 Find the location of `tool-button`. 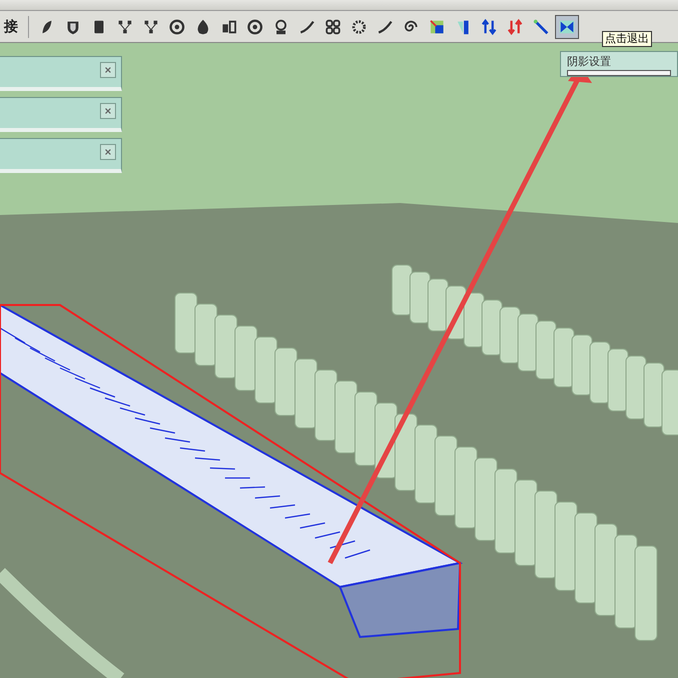

tool-button is located at coordinates (567, 26).